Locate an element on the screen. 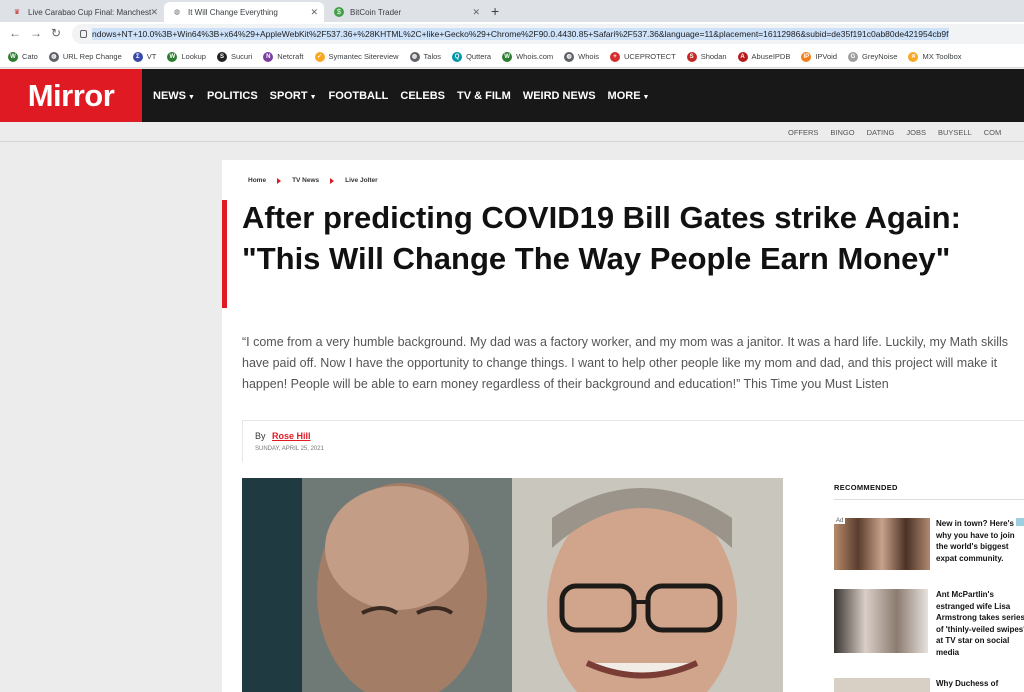  subnav-buysell: BUYSELL is located at coordinates (955, 132).